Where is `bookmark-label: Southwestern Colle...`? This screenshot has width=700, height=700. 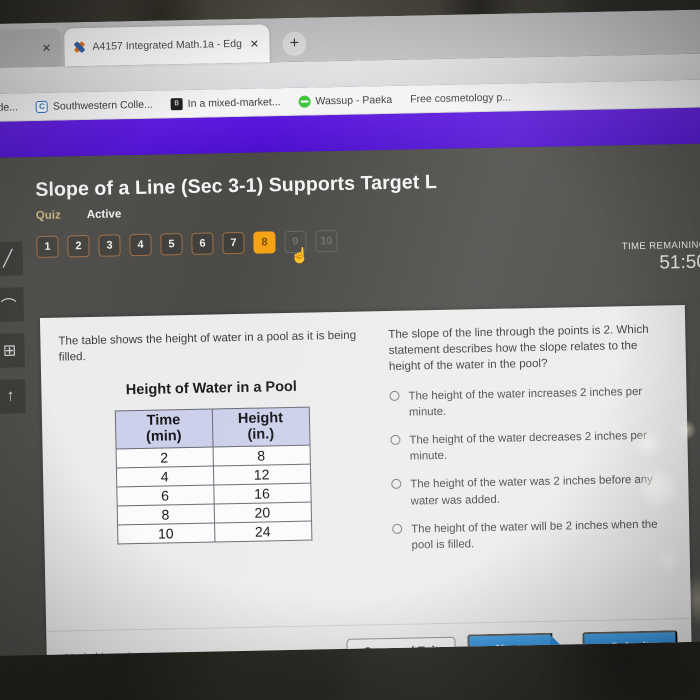
bookmark-label: Southwestern Colle... is located at coordinates (102, 105).